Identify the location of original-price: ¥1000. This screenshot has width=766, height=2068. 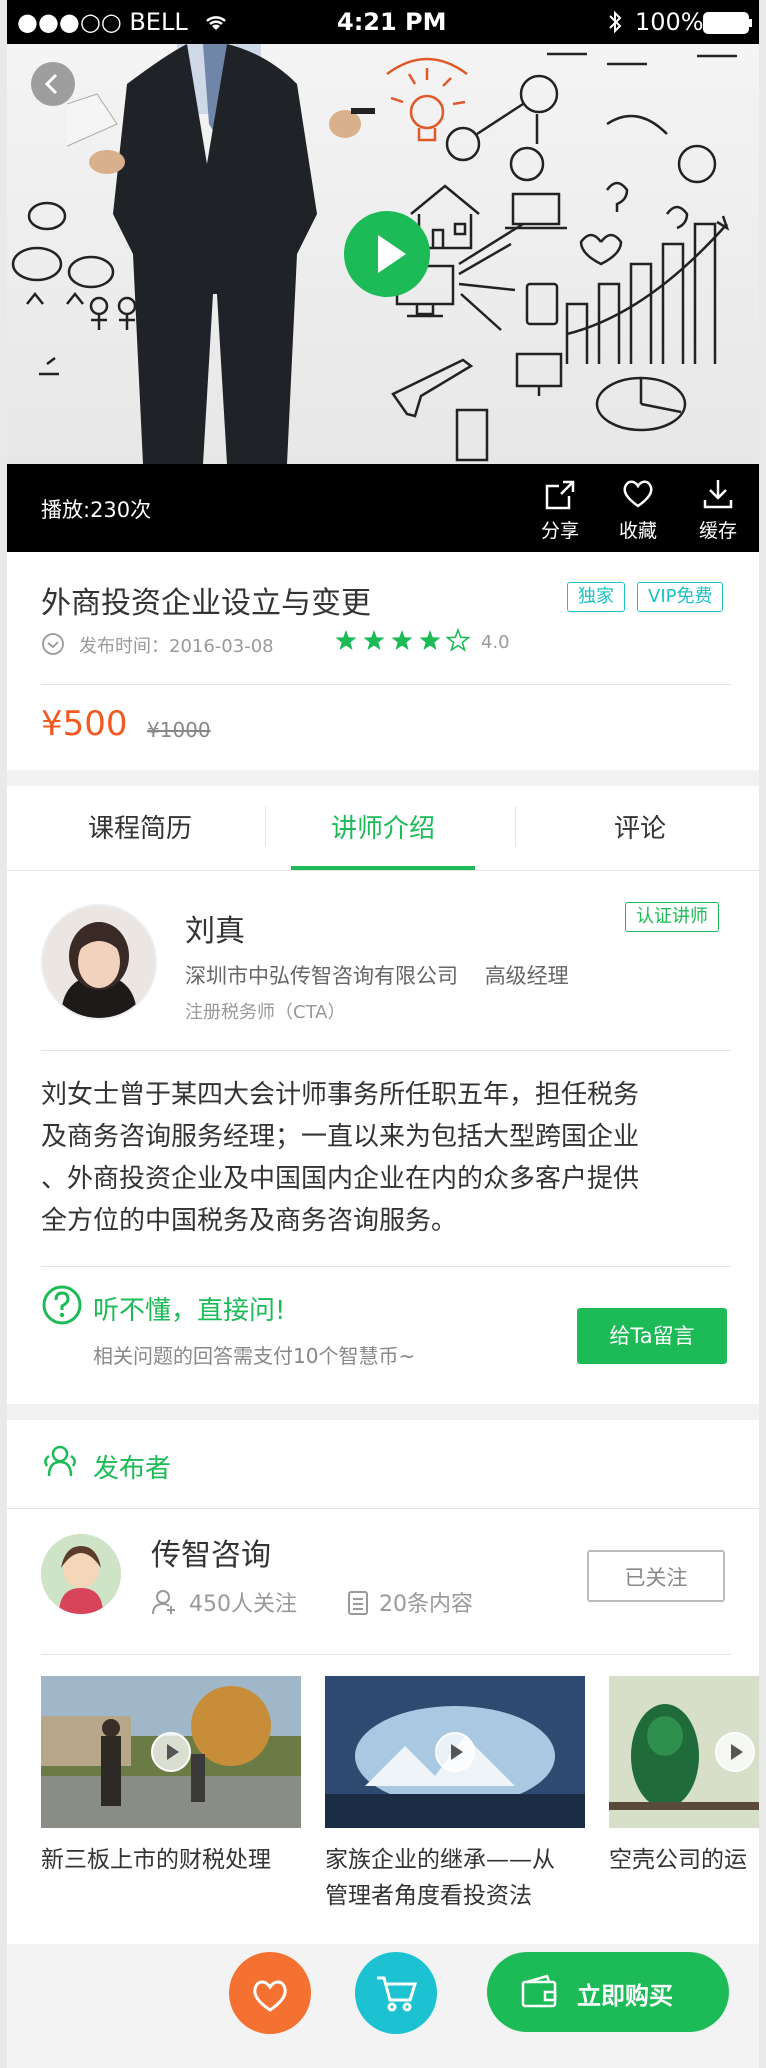
(179, 730).